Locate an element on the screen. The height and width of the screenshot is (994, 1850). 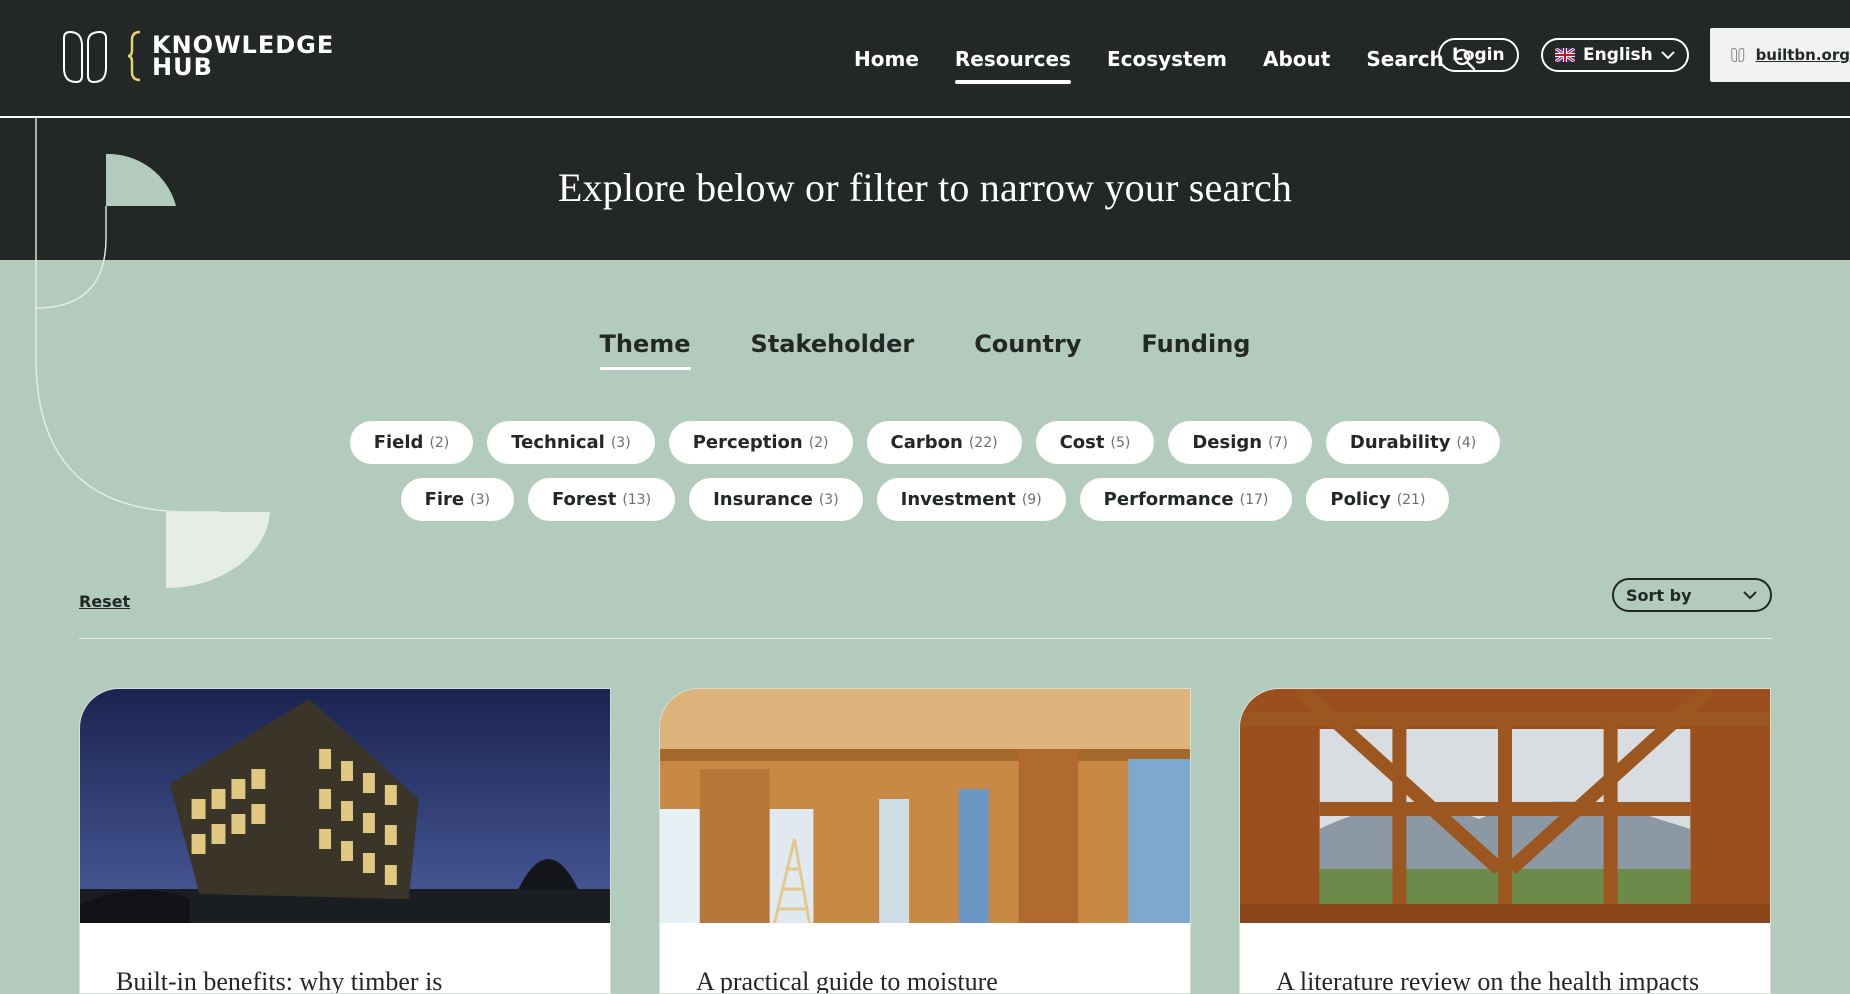
filter-perception: Perception (2) is located at coordinates (760, 442).